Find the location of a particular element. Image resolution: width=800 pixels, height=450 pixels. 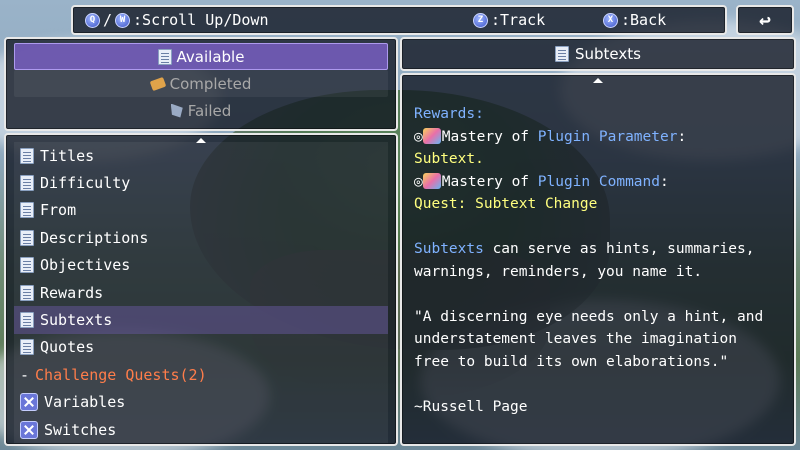

reward-line-1: ◎ Mastery of Plugin Parameter: is located at coordinates (598, 137).